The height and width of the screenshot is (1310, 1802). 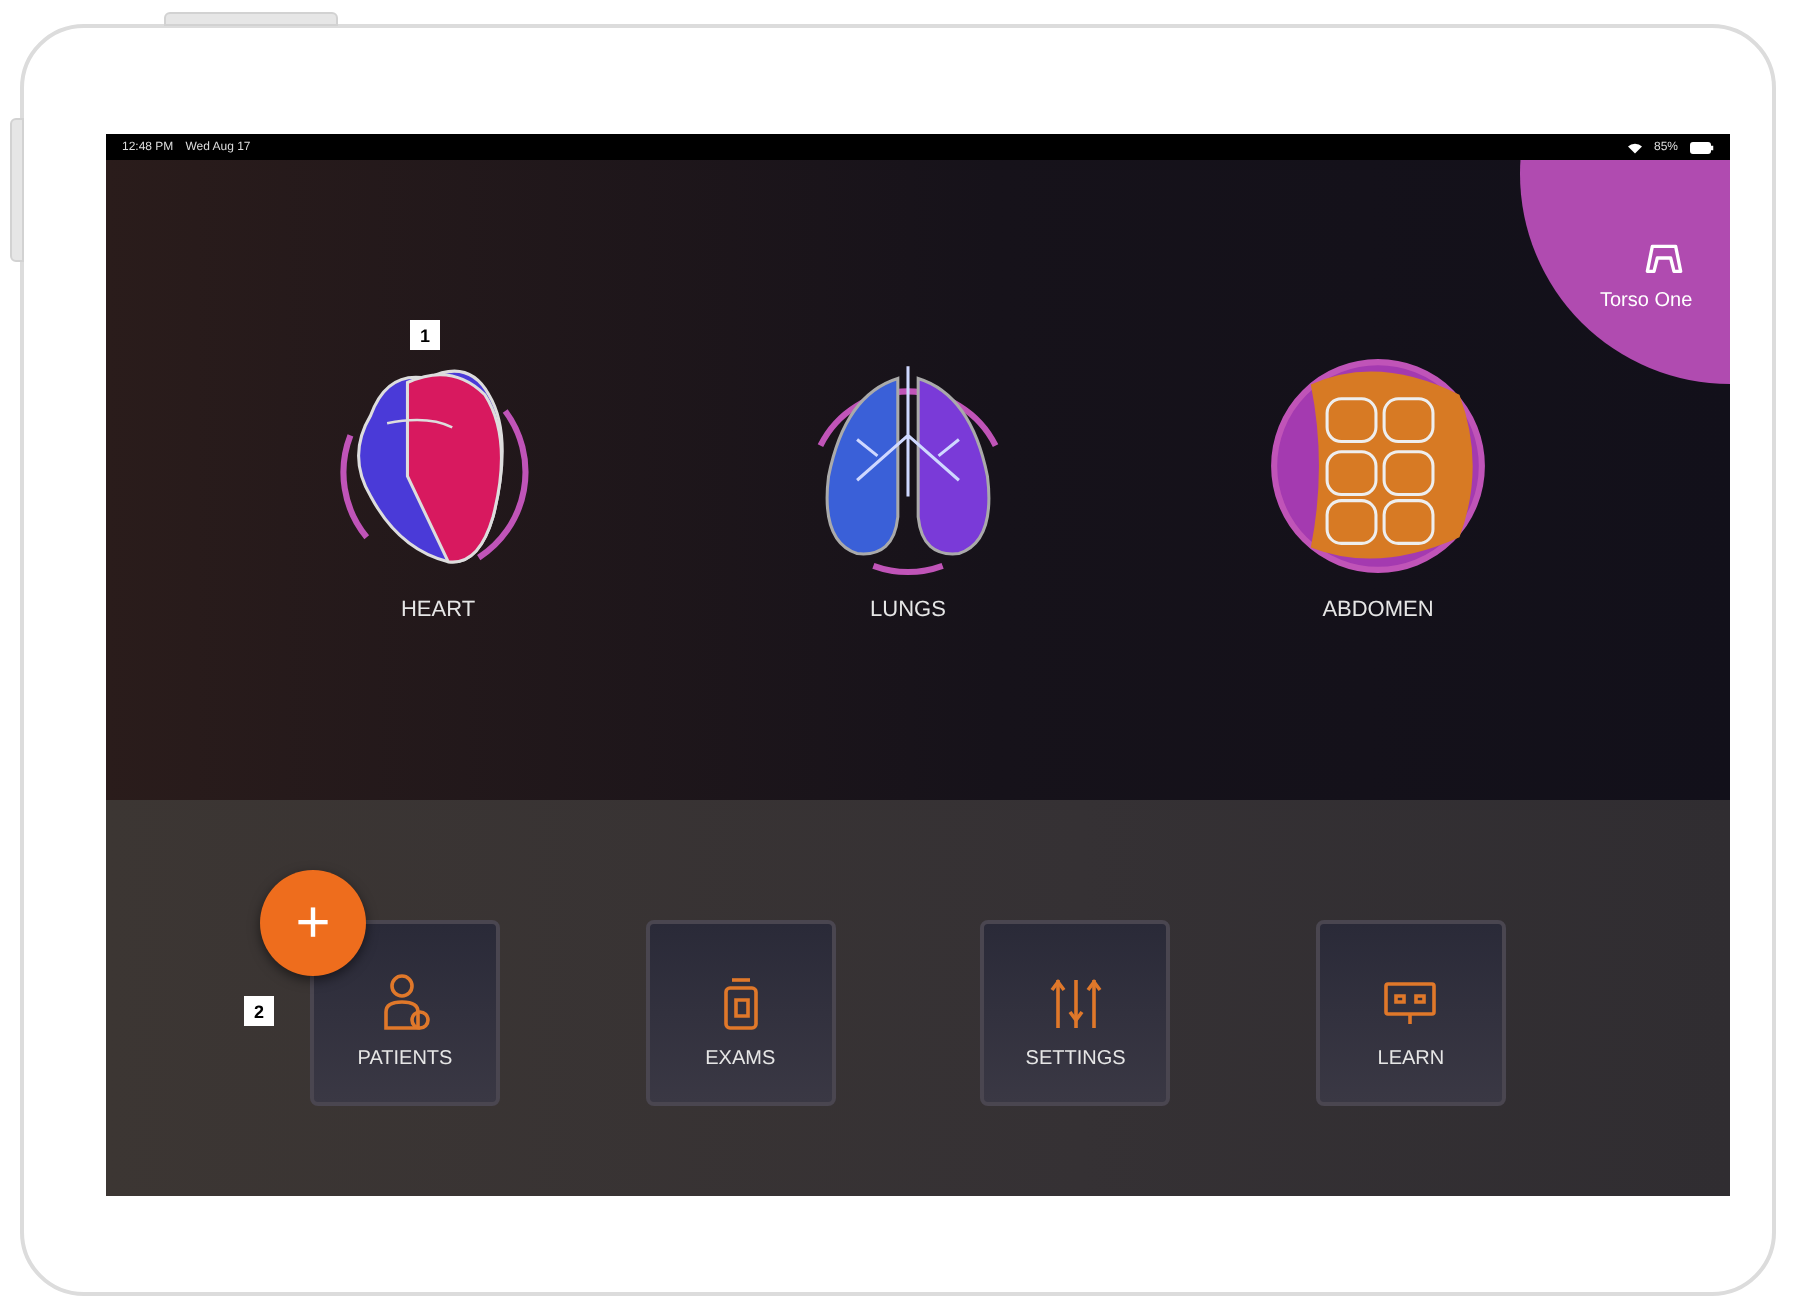 I want to click on torso-one-button: Torso One, so click(x=1625, y=272).